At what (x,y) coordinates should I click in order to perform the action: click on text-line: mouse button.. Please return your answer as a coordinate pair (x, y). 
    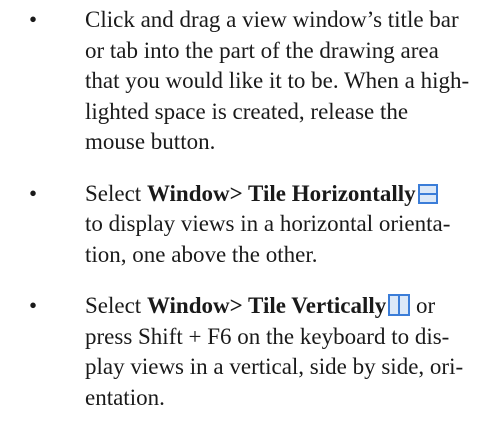
    Looking at the image, I should click on (150, 141).